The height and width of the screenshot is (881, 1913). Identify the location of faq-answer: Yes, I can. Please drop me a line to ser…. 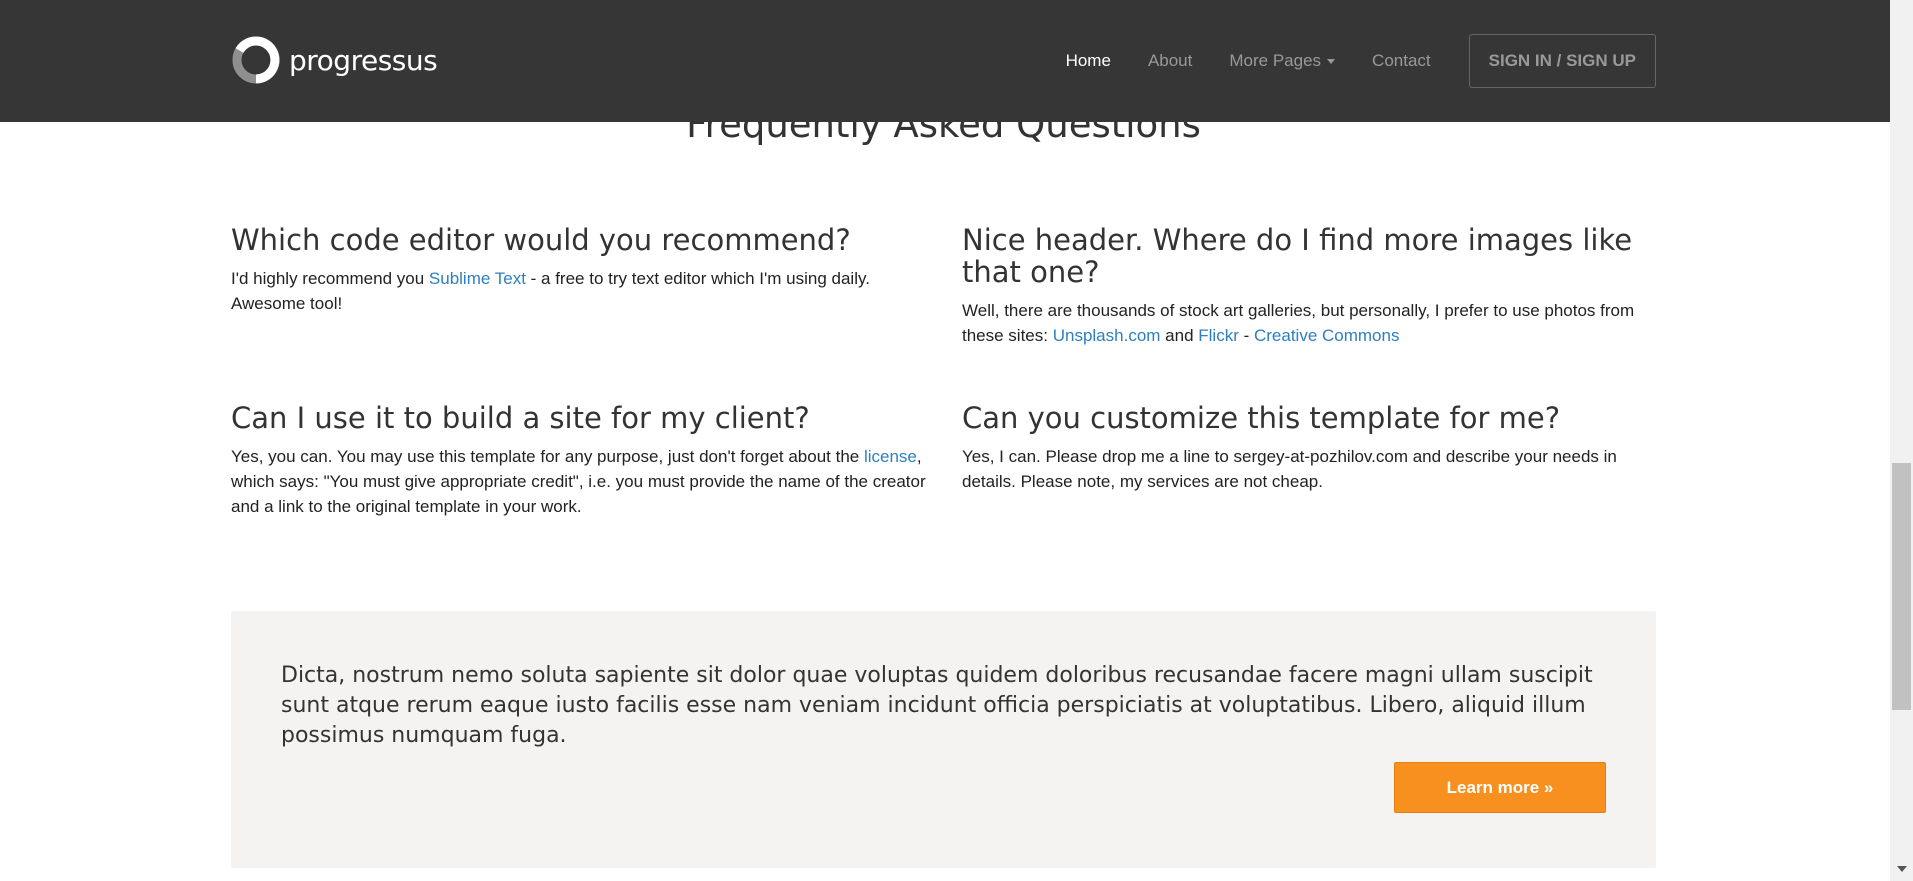
(1289, 469).